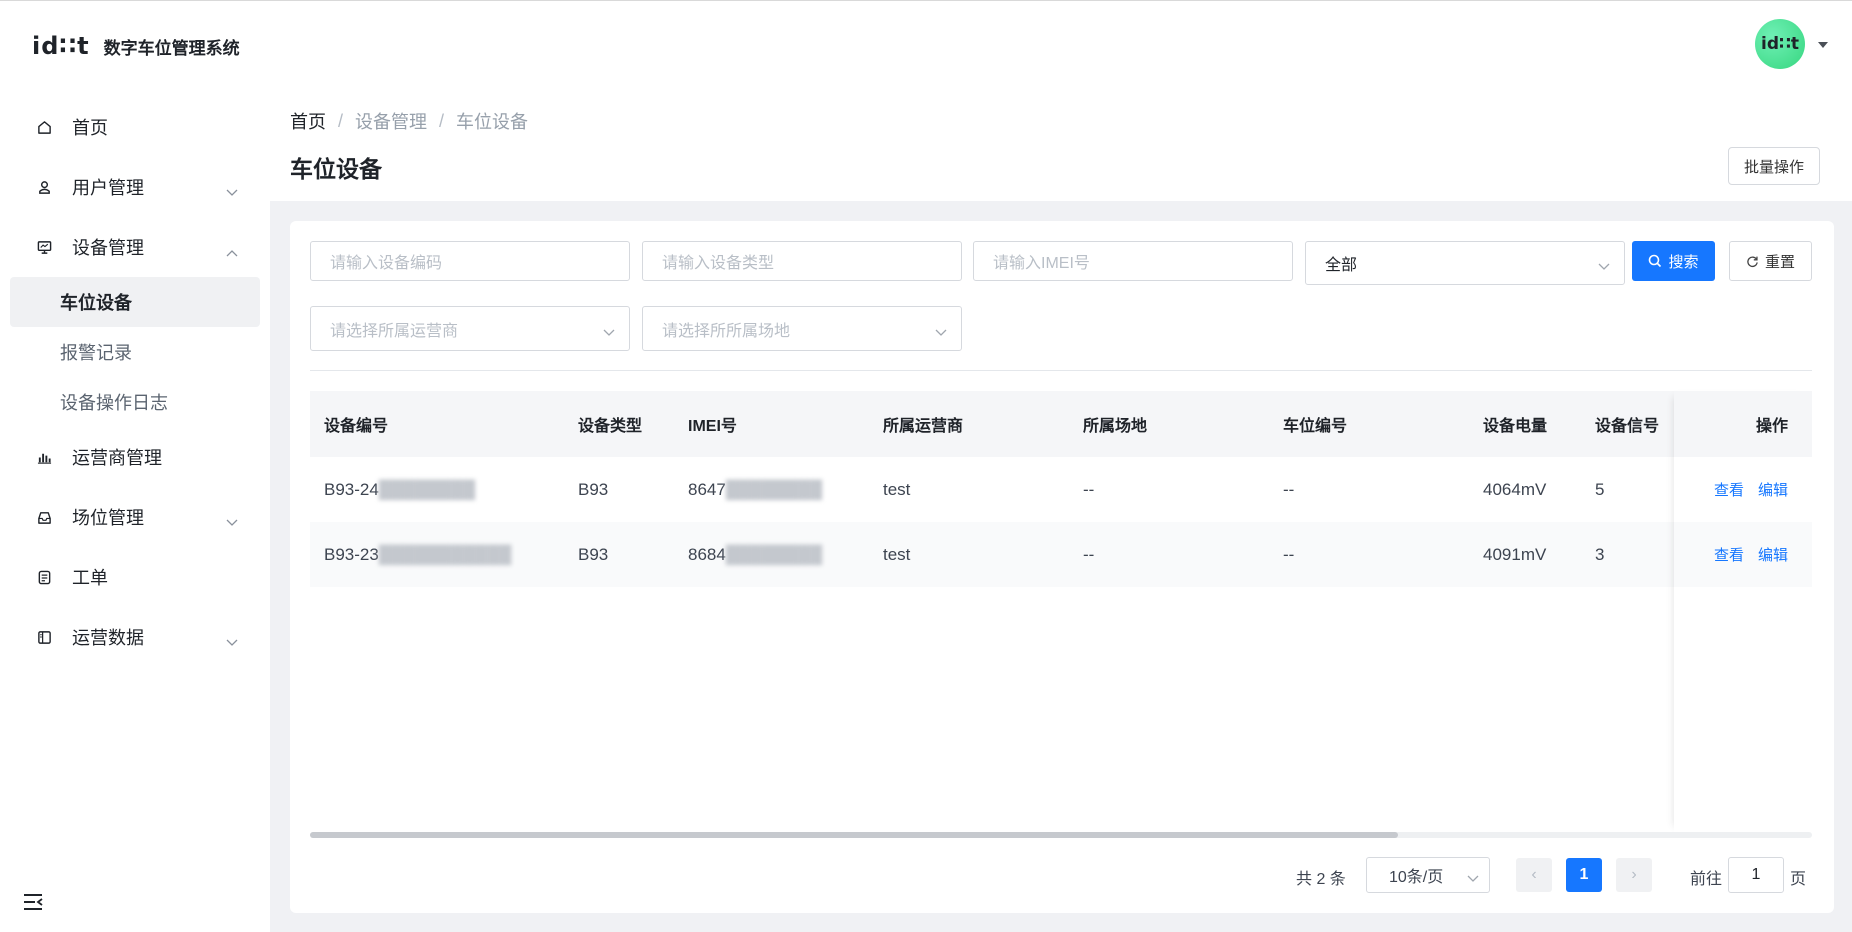  What do you see at coordinates (1416, 877) in the screenshot?
I see `page-size-value: 10条/页` at bounding box center [1416, 877].